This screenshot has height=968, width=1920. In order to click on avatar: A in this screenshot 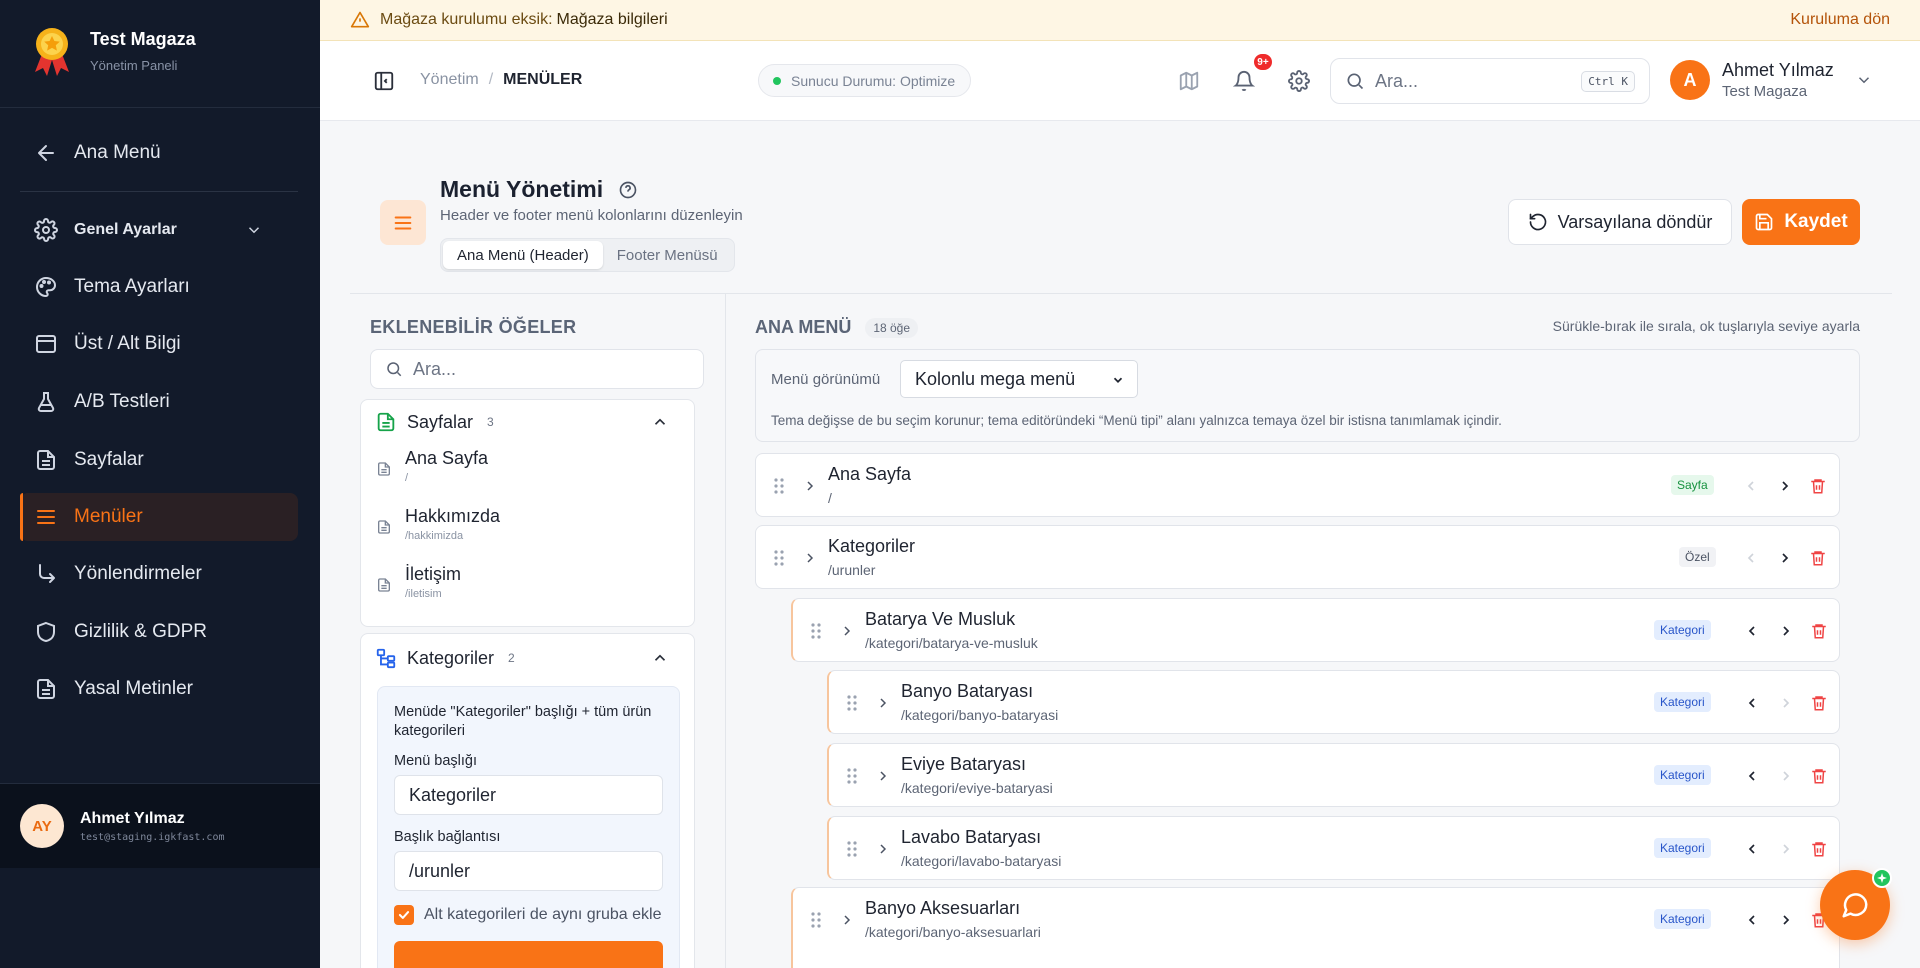, I will do `click(1690, 80)`.